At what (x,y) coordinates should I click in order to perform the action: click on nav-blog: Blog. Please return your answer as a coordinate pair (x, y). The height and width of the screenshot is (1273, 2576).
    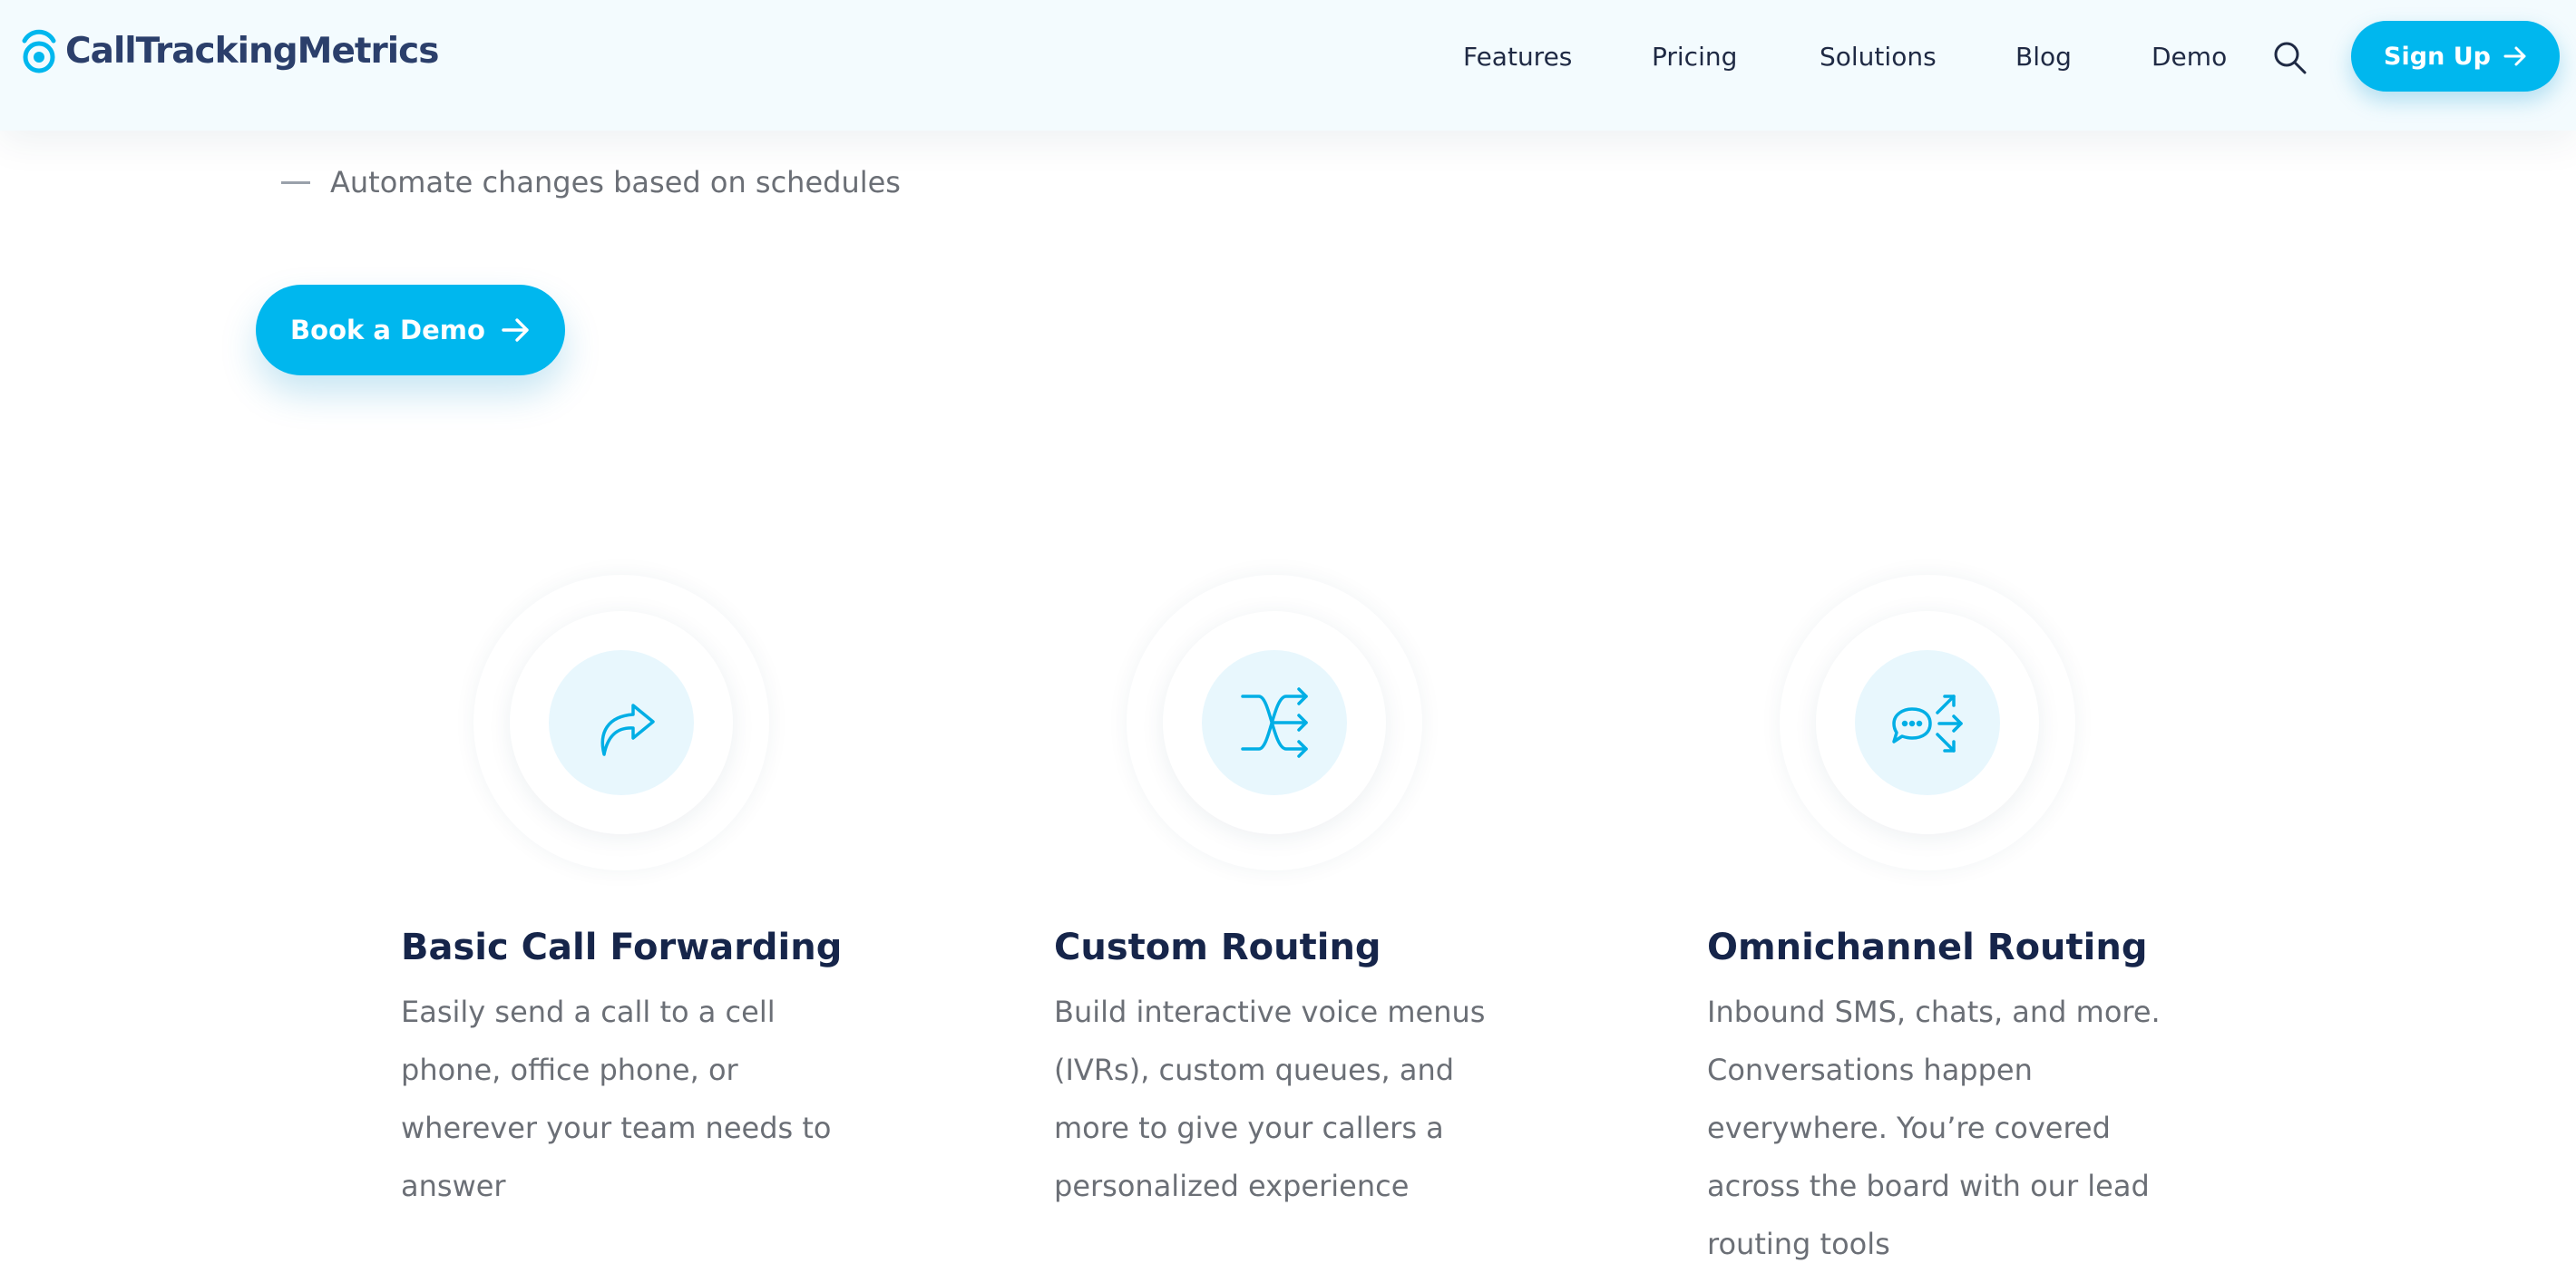
    Looking at the image, I should click on (2043, 57).